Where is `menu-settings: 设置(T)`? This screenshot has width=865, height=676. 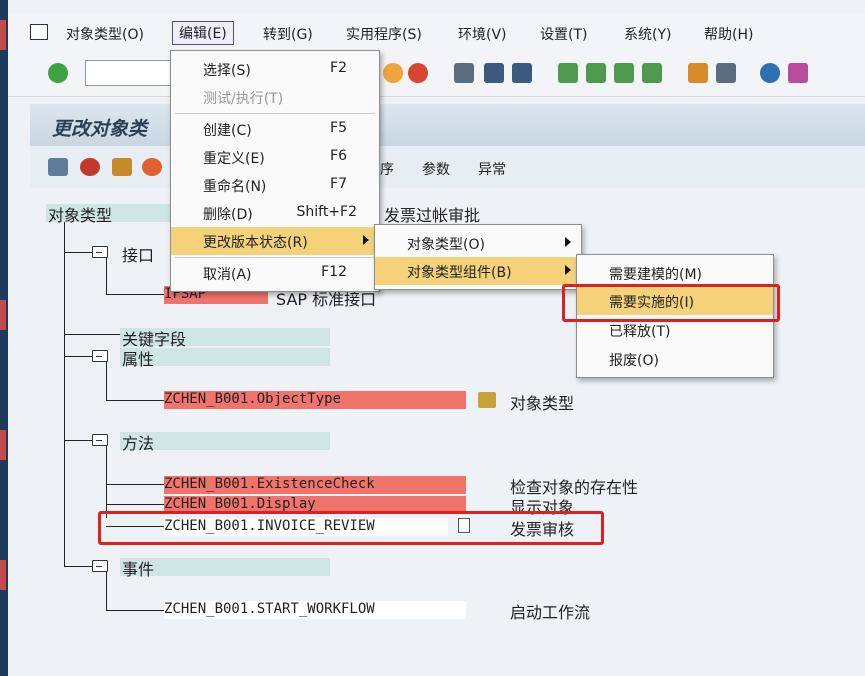
menu-settings: 设置(T) is located at coordinates (563, 34).